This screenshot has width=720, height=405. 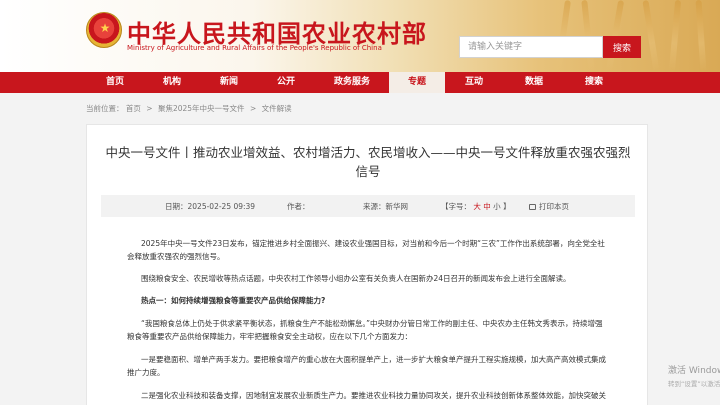 What do you see at coordinates (115, 82) in the screenshot?
I see `nav-item-home: 首页` at bounding box center [115, 82].